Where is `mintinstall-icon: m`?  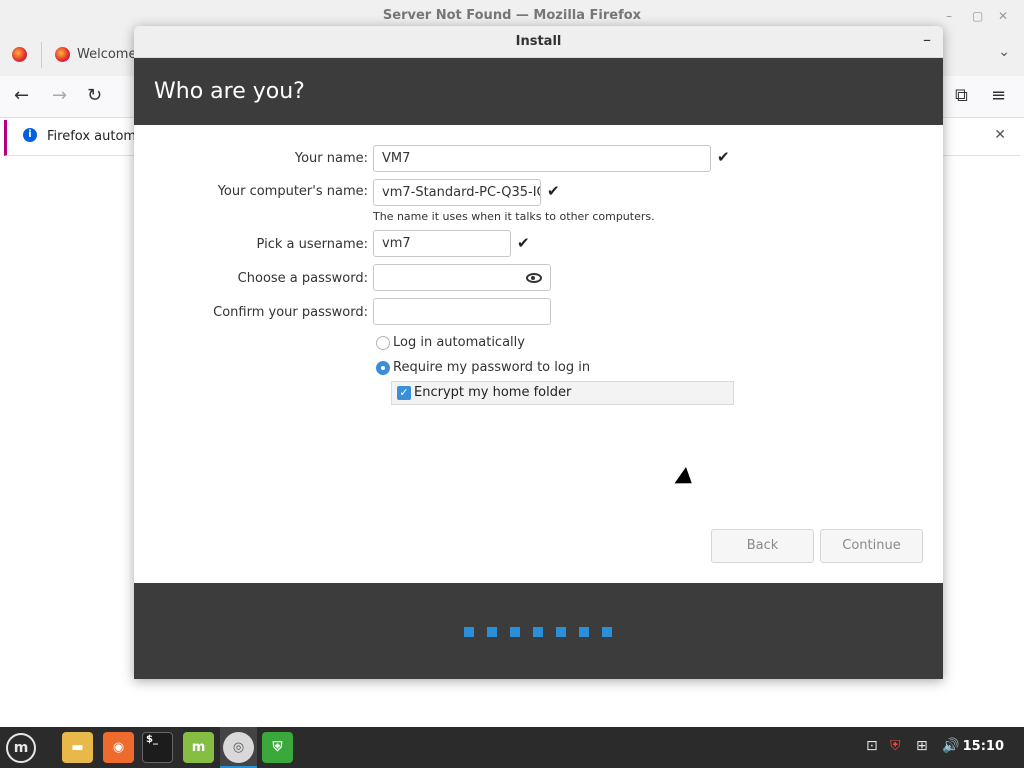 mintinstall-icon: m is located at coordinates (198, 747).